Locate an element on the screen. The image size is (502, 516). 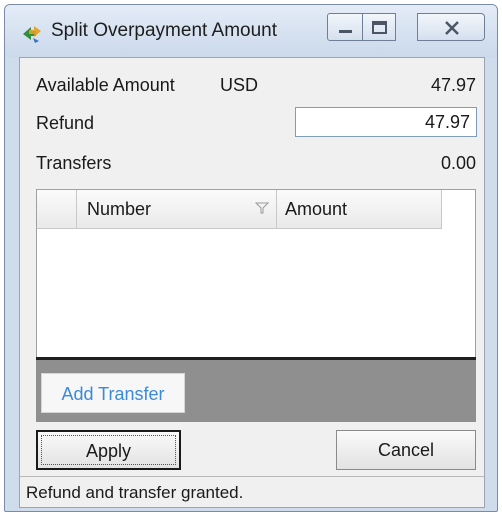
transfers-value: 0.00 is located at coordinates (458, 163).